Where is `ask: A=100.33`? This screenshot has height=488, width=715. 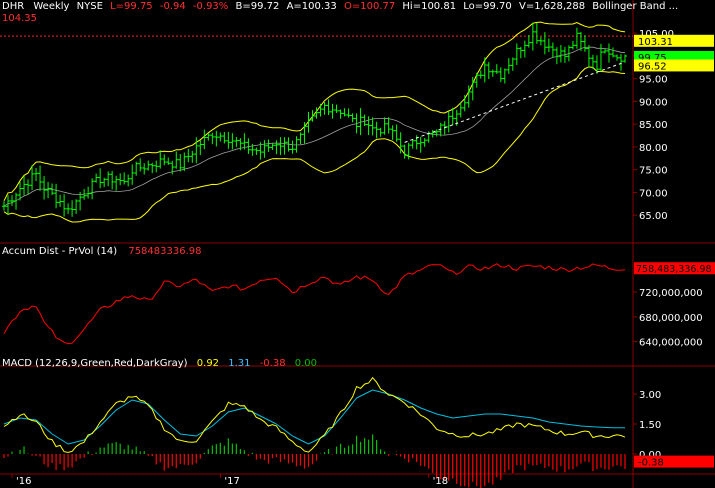
ask: A=100.33 is located at coordinates (311, 6).